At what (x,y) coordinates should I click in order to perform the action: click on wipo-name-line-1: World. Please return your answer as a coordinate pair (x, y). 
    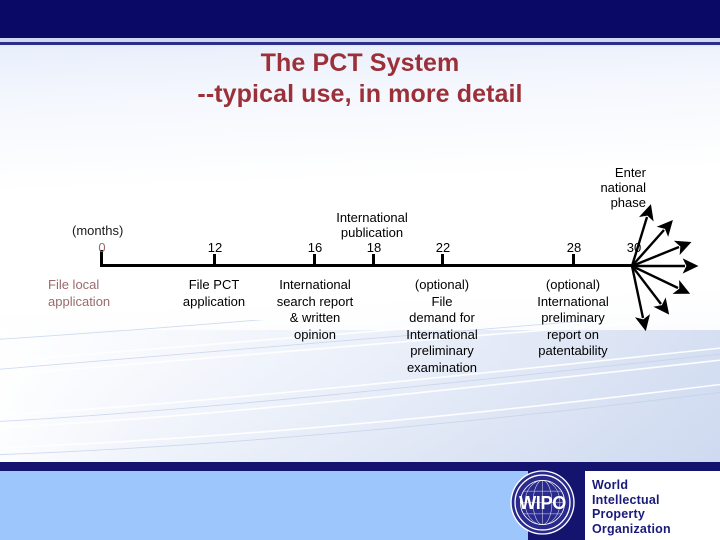
    Looking at the image, I should click on (610, 485).